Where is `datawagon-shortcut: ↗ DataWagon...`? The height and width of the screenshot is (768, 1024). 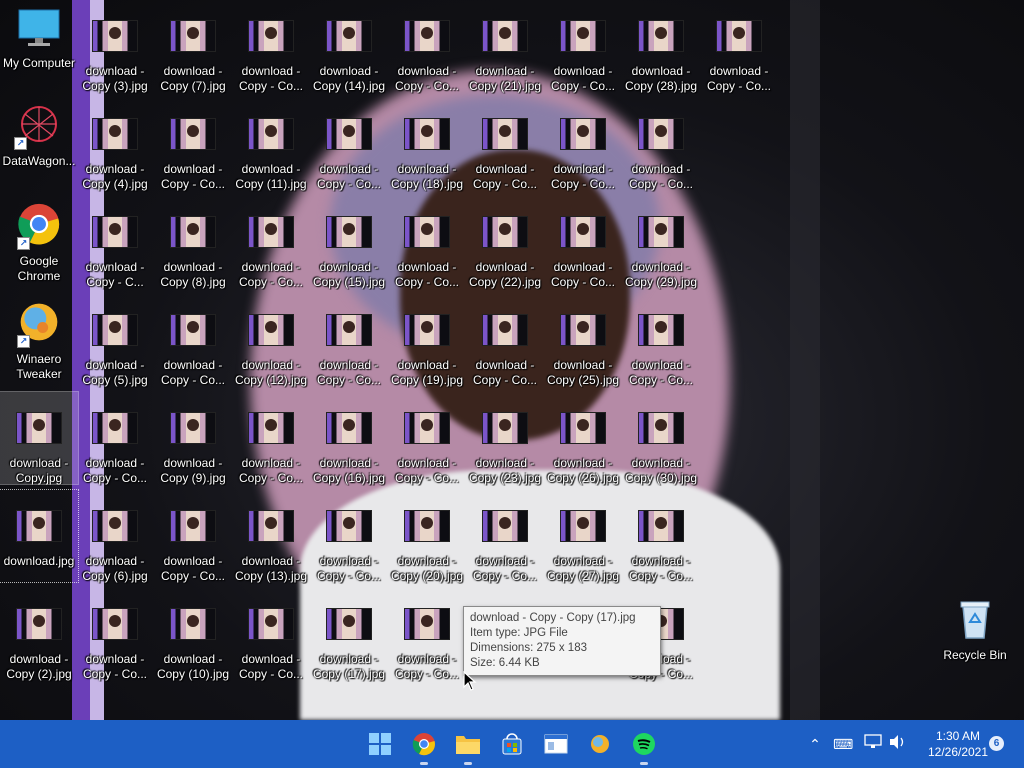 datawagon-shortcut: ↗ DataWagon... is located at coordinates (39, 144).